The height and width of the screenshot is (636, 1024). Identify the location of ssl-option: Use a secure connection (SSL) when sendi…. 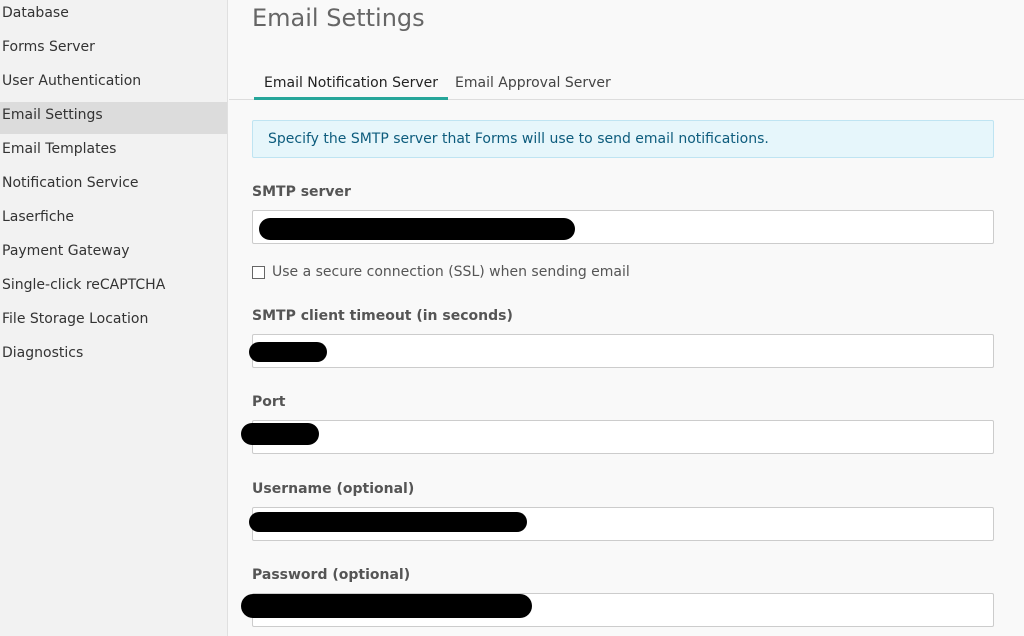
(441, 272).